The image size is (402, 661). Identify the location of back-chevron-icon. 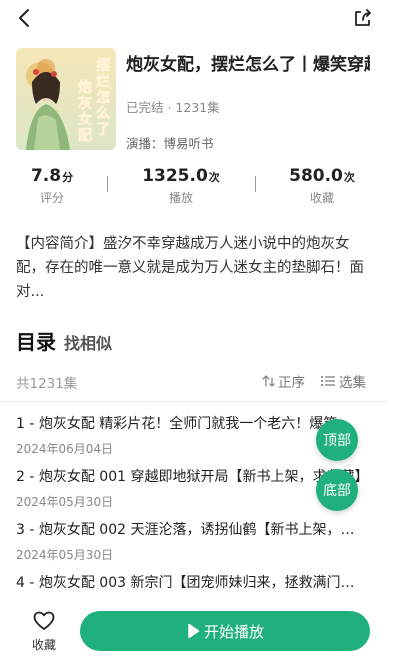
(24, 18).